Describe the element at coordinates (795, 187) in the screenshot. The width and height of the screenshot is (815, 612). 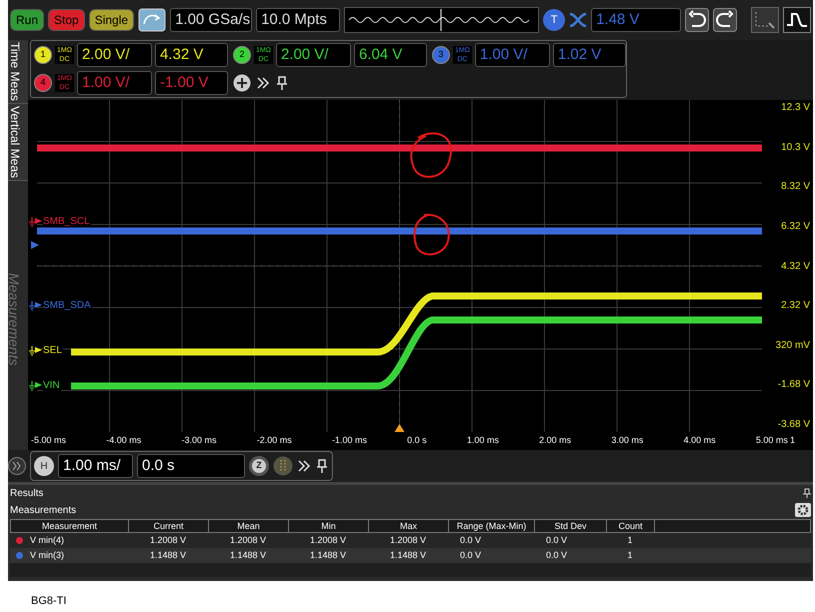
I see `y-axis-label: 8.32 V` at that location.